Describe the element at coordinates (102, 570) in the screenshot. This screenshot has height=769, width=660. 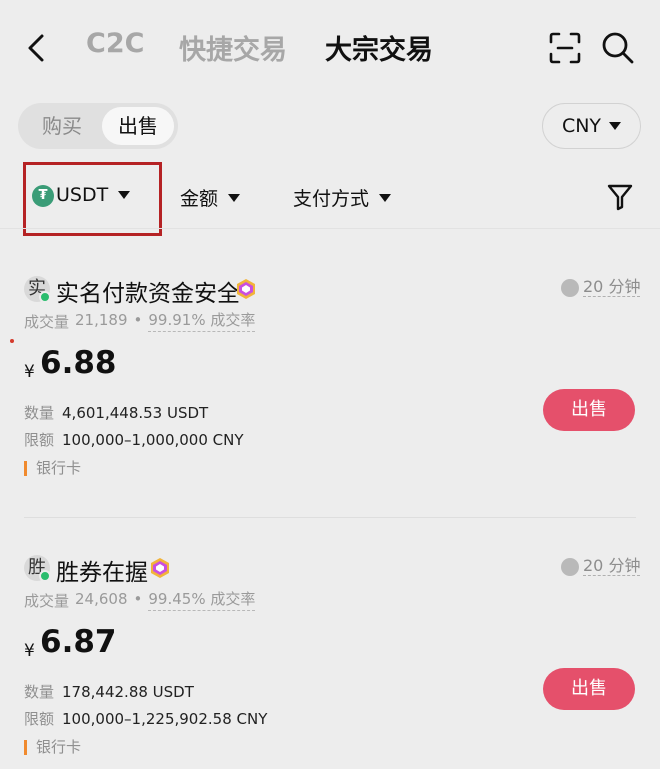
I see `merchant-name: 胜券在握` at that location.